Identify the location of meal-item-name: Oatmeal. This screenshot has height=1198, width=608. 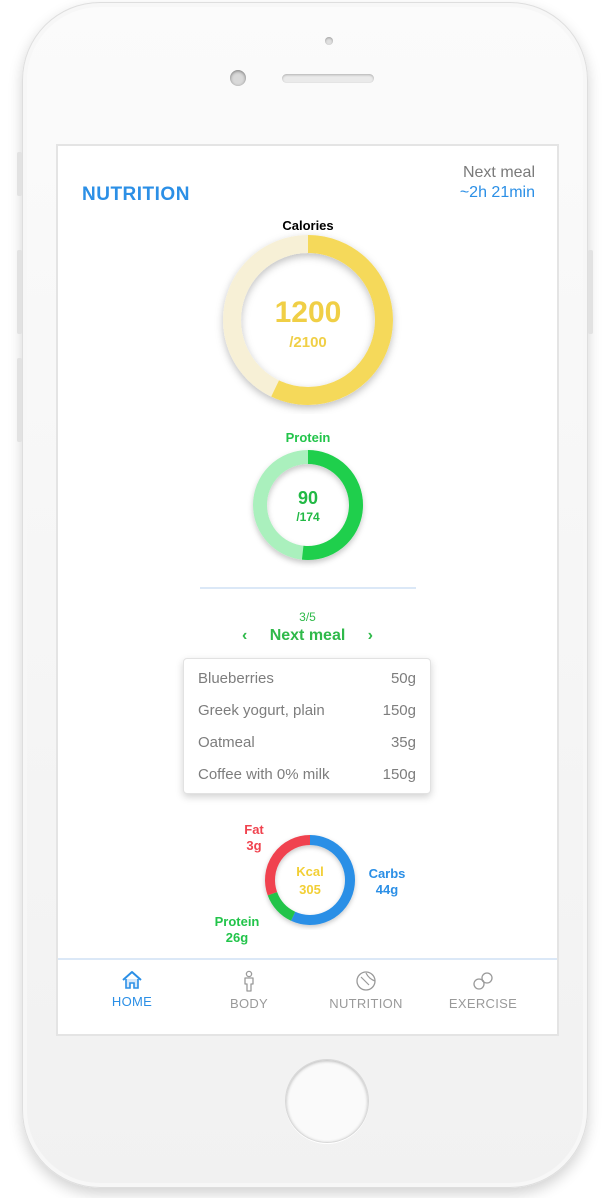
(226, 742).